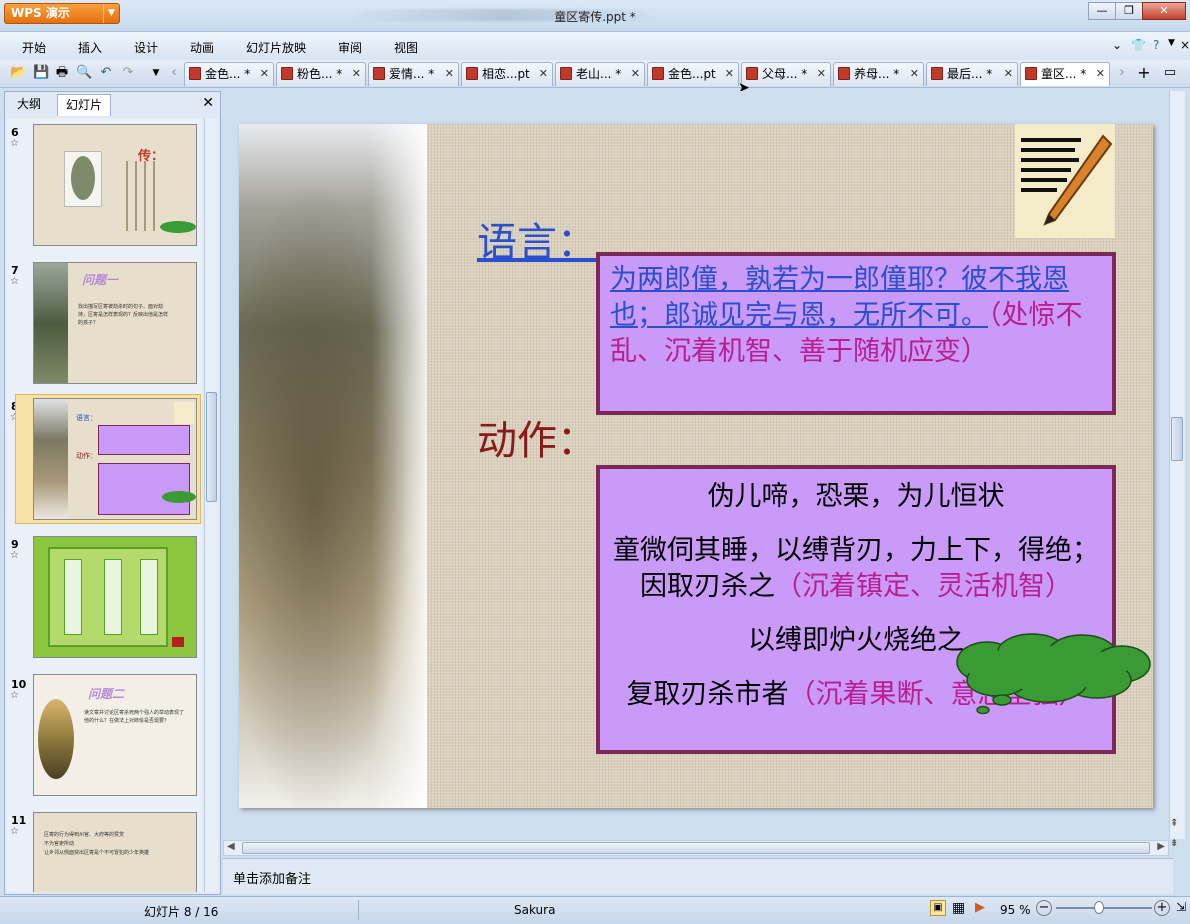  Describe the element at coordinates (1174, 843) in the screenshot. I see `scroll-down-double-icon: ⇟` at that location.